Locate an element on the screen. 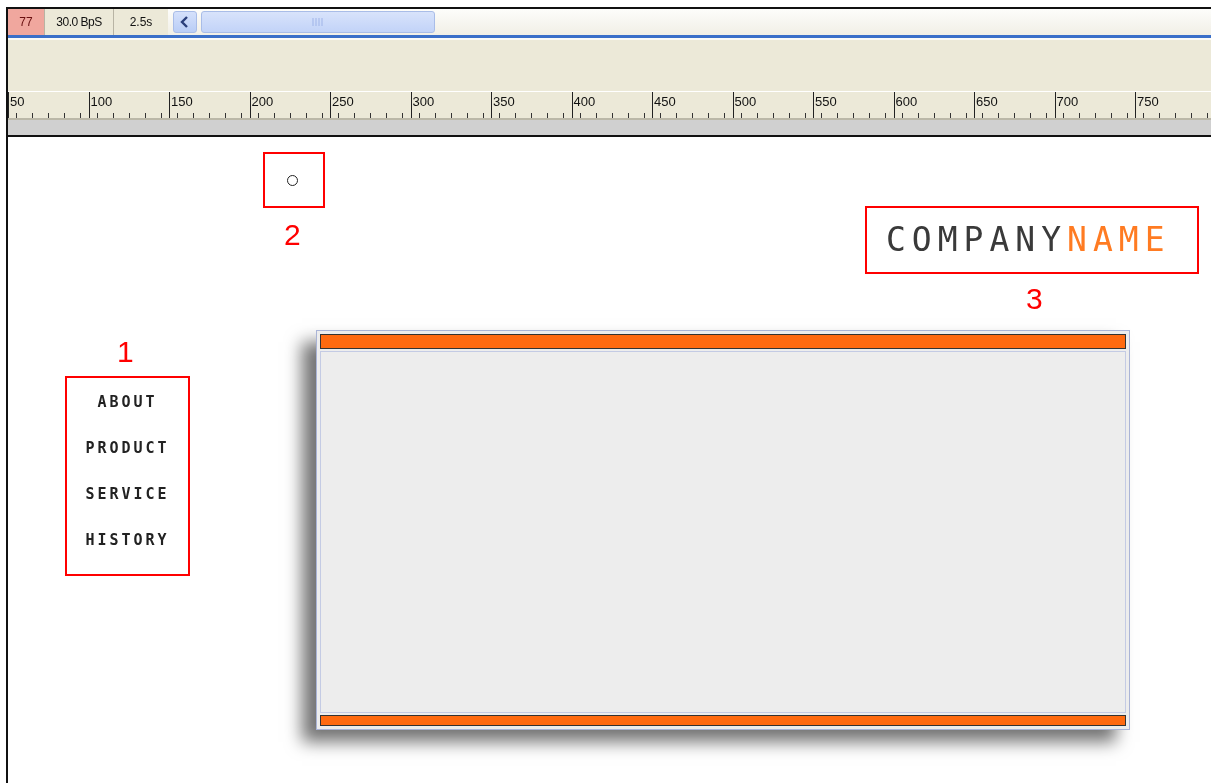 Image resolution: width=1211 pixels, height=783 pixels. scroll-thumb is located at coordinates (318, 22).